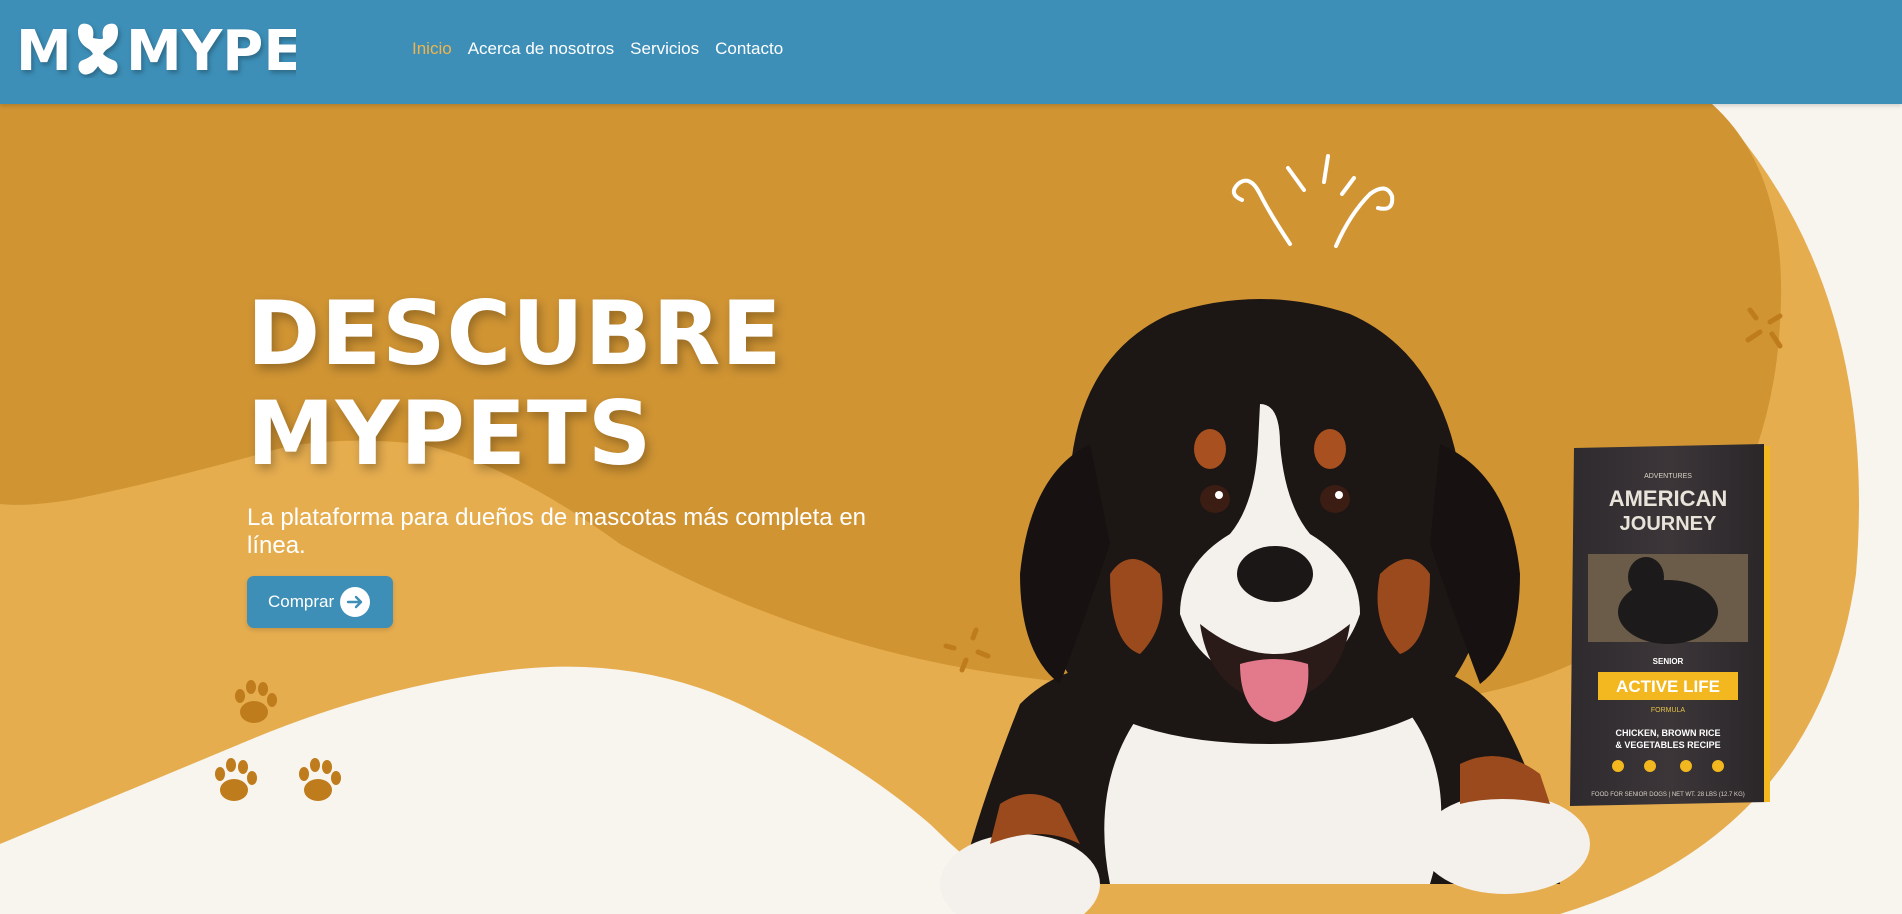 The height and width of the screenshot is (914, 1902). I want to click on bag-brand-line-1: AMERICAN, so click(1668, 498).